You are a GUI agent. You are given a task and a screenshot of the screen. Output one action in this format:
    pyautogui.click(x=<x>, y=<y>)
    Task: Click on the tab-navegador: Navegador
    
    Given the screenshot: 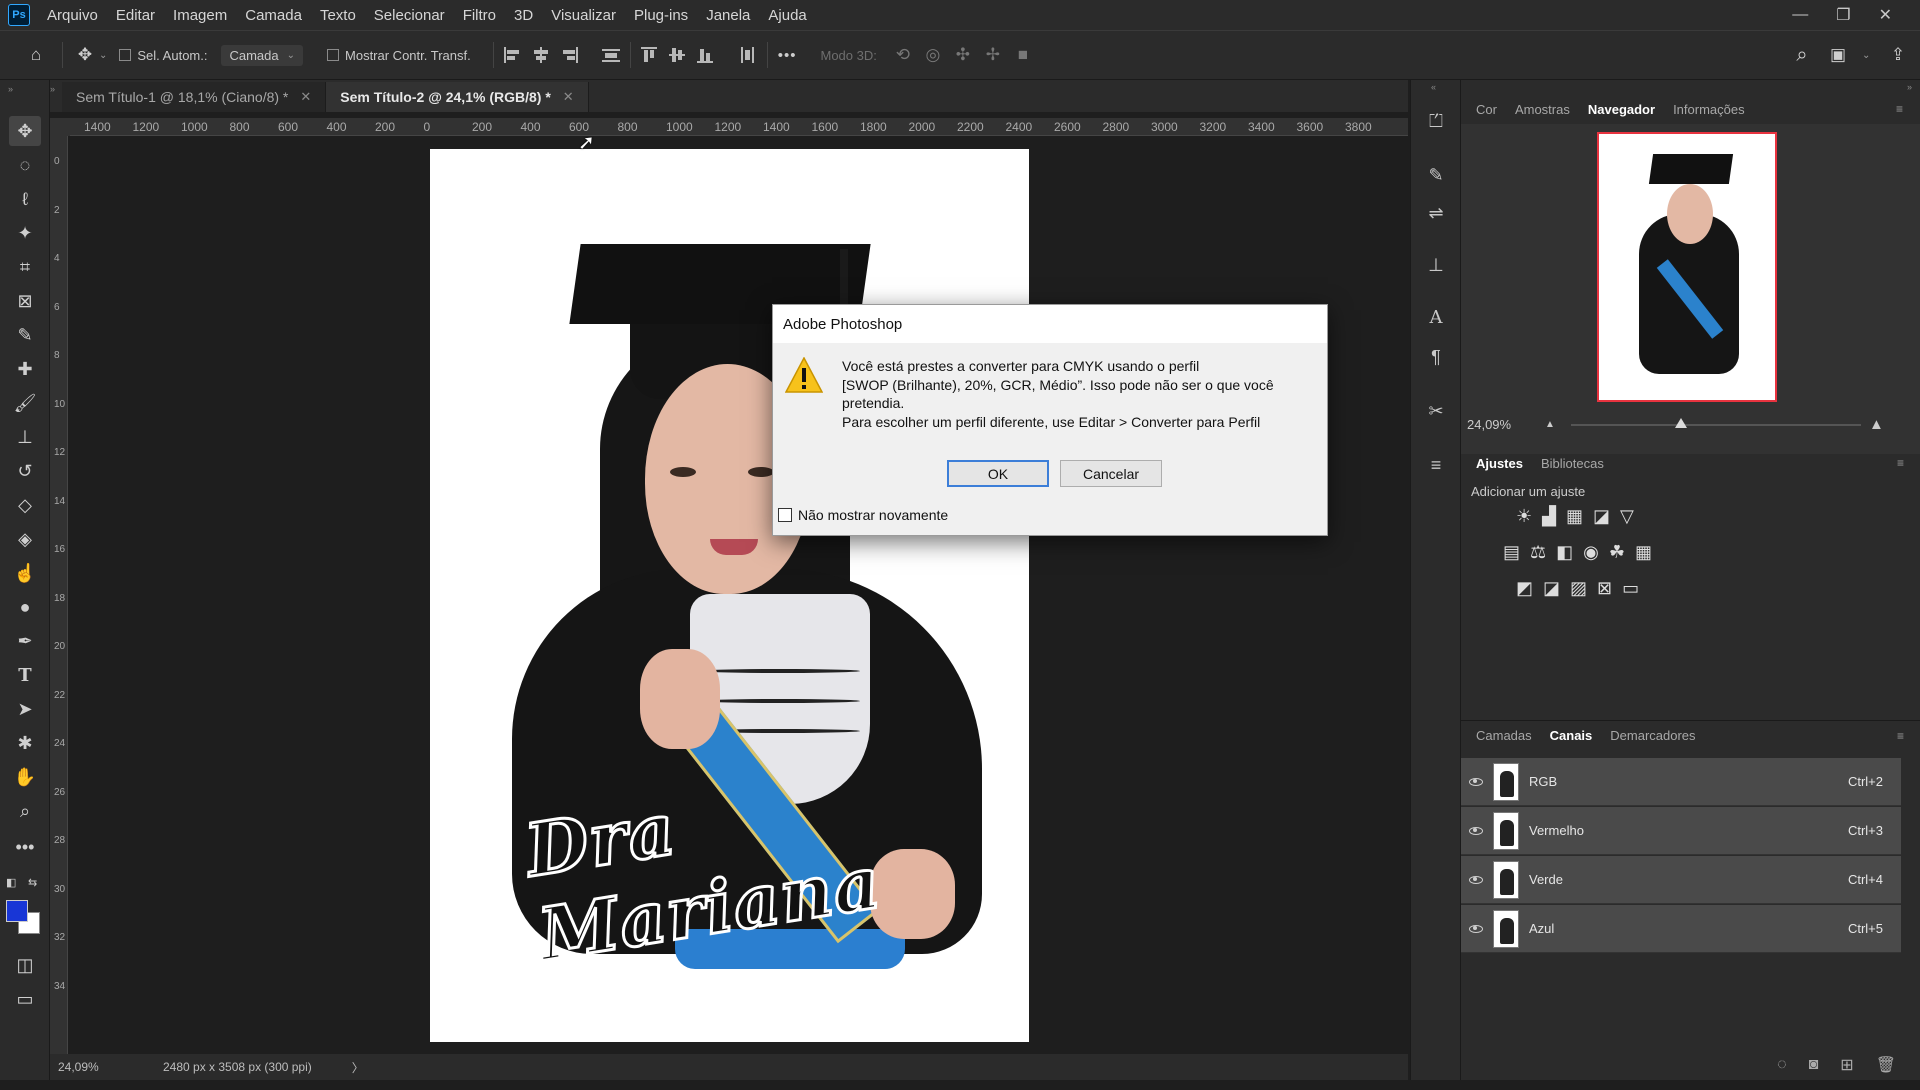 What is the action you would take?
    pyautogui.click(x=1621, y=109)
    